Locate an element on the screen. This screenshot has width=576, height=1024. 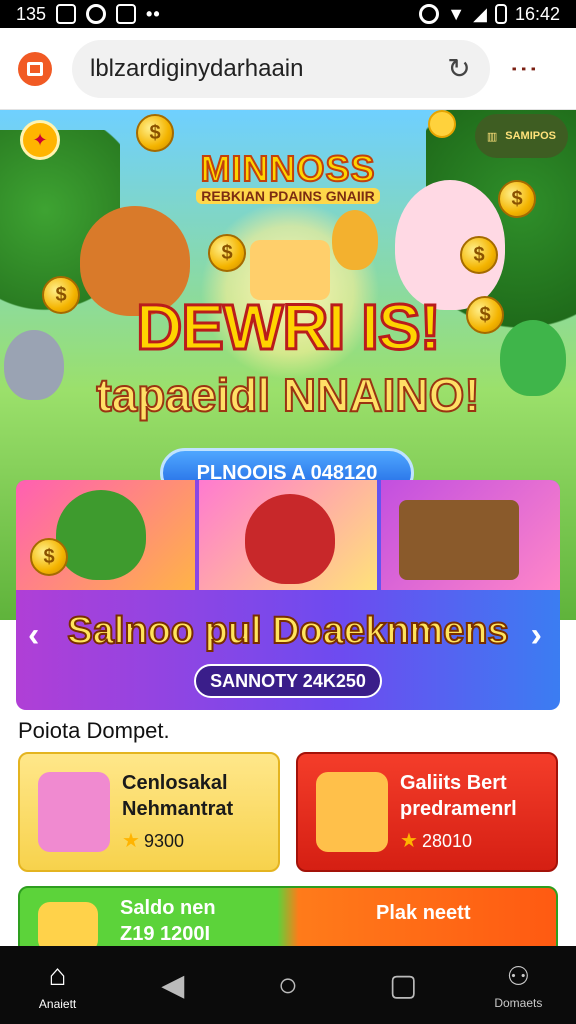
offer-tile-2: Galiits Bert predramenrl ★ 28010 is located at coordinates (427, 812).